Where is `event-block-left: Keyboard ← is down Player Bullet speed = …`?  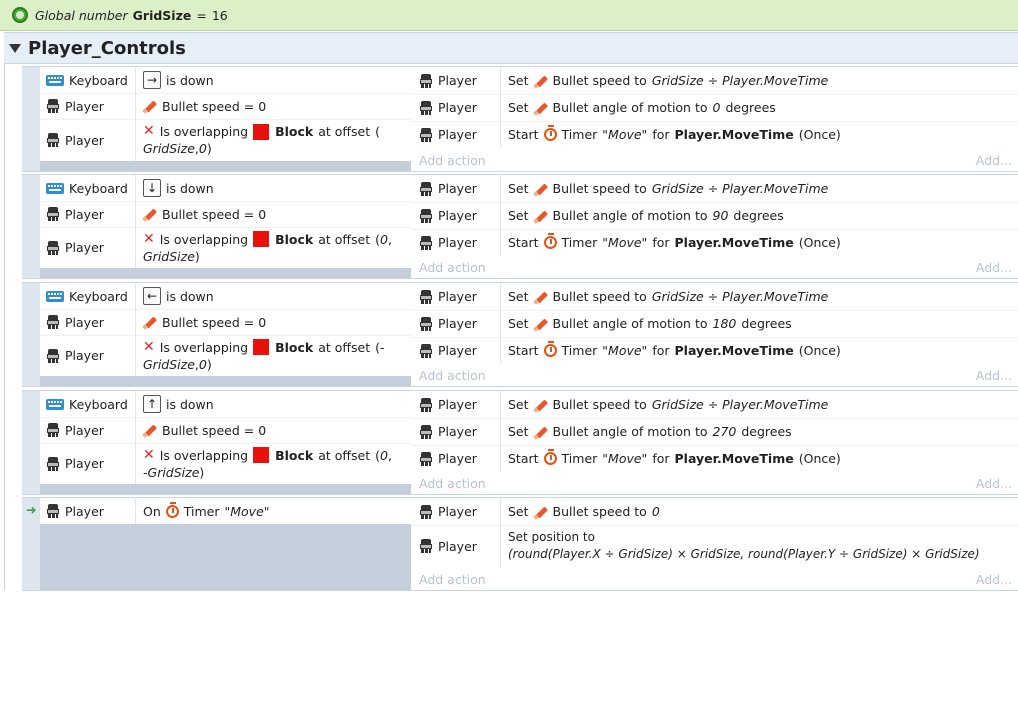
event-block-left: Keyboard ← is down Player Bullet speed = … is located at coordinates (520, 334).